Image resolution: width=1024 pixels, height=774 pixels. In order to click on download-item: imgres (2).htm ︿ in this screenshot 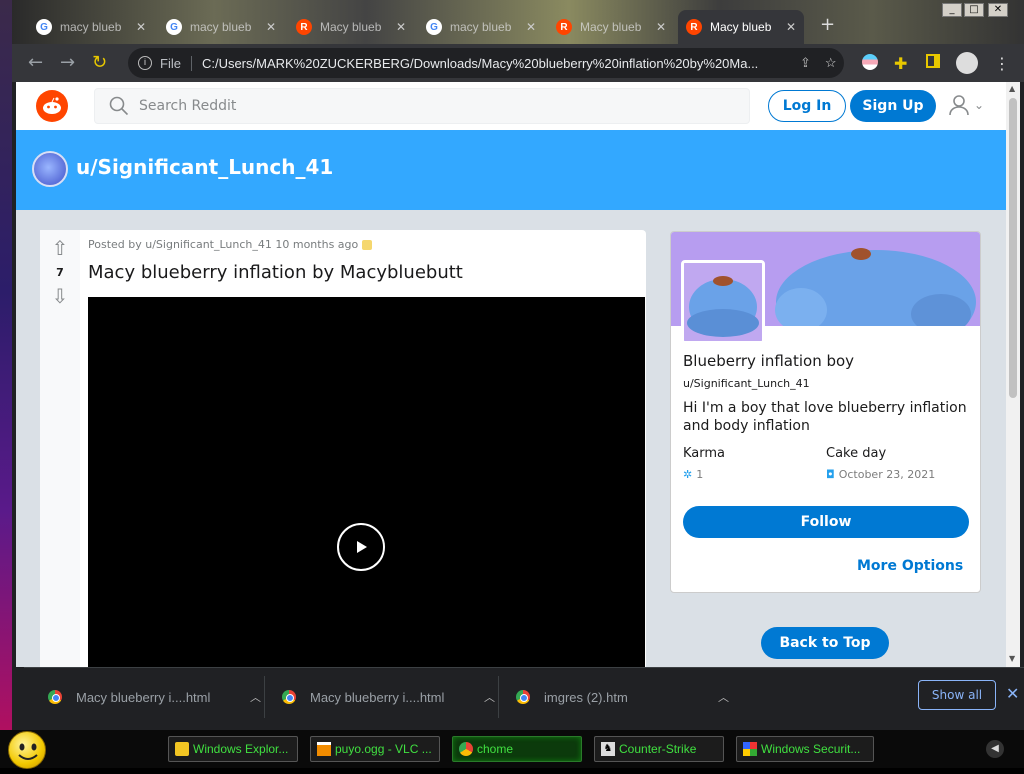, I will do `click(622, 697)`.